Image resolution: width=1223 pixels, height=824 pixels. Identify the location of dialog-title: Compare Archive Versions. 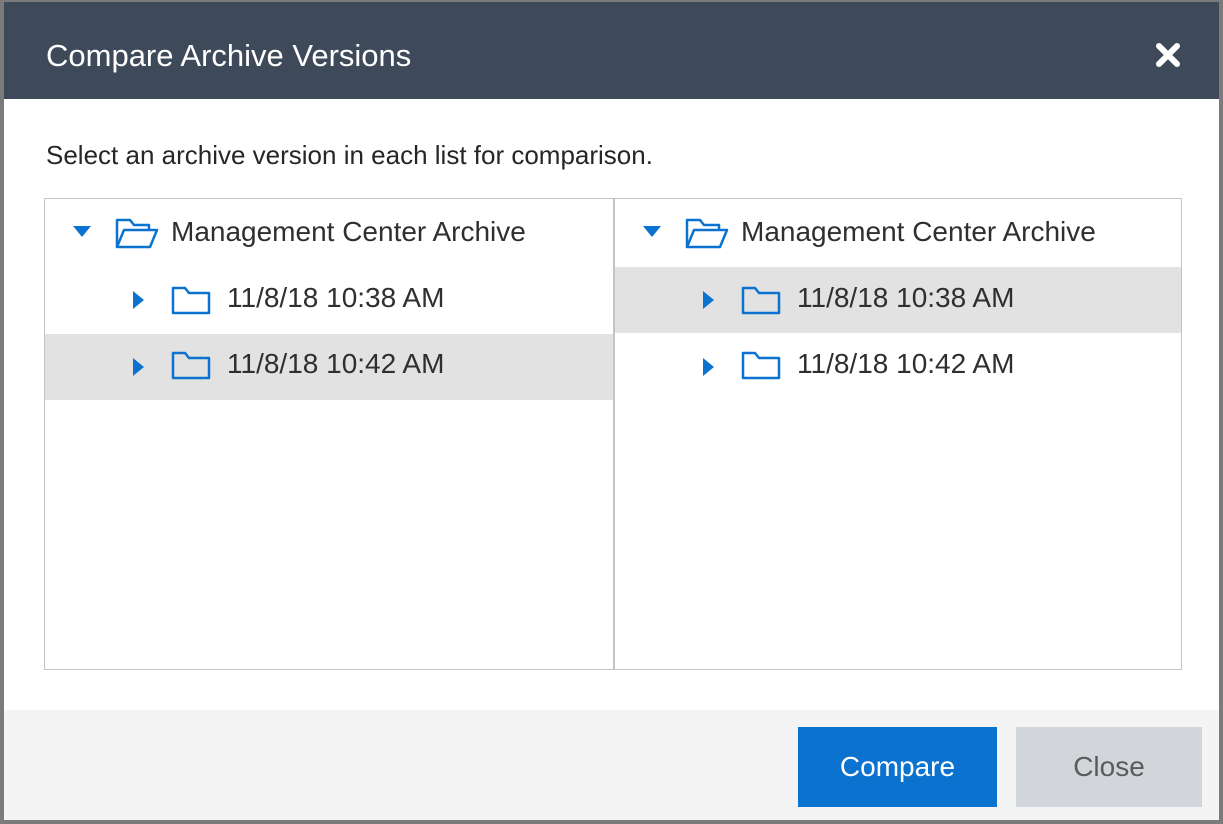
(229, 55).